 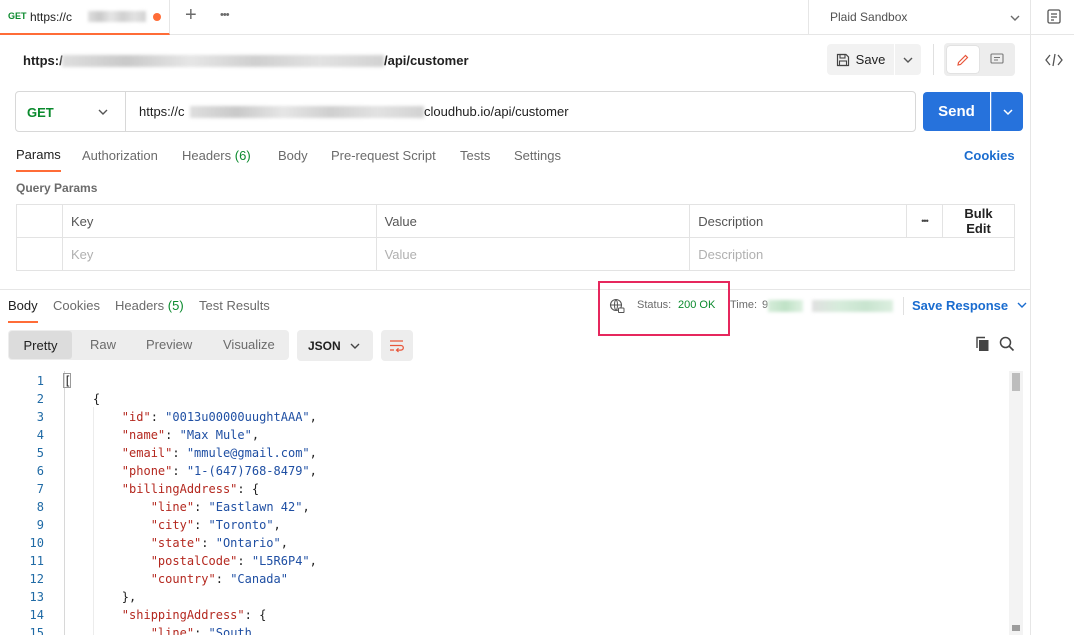 What do you see at coordinates (64, 503) in the screenshot?
I see `indent-guide` at bounding box center [64, 503].